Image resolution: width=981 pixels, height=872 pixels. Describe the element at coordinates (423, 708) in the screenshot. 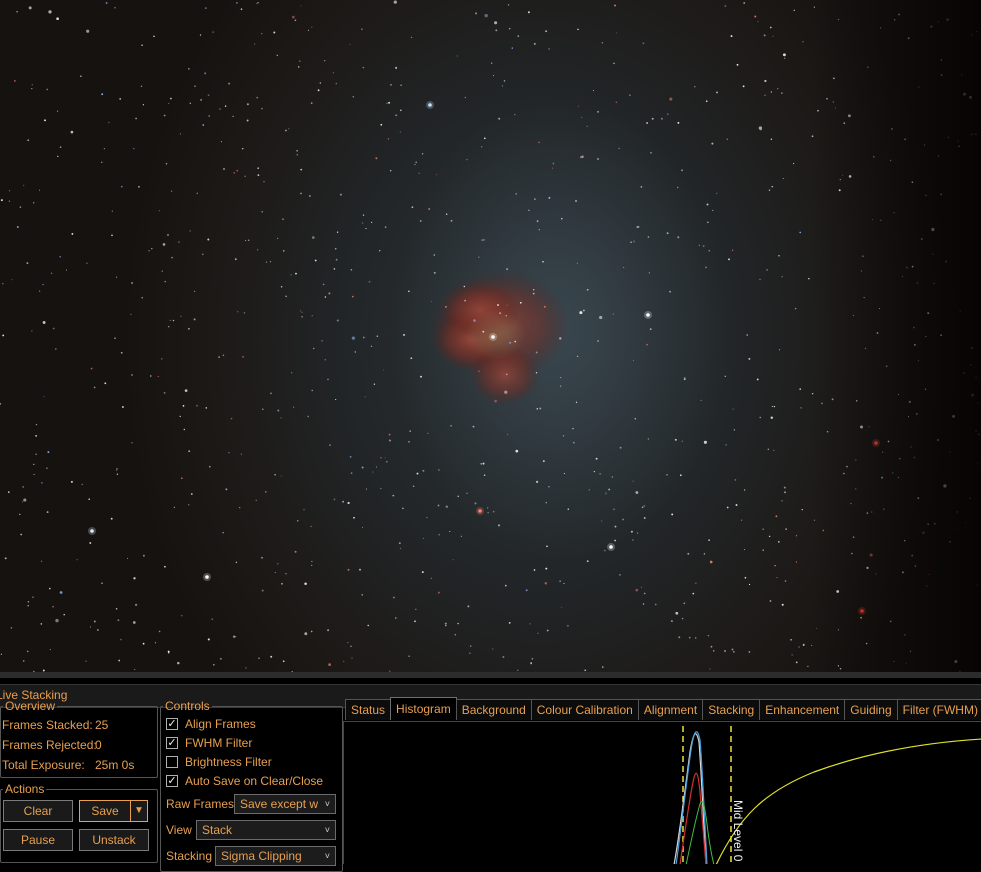

I see `tab-histogram: Histogram` at that location.